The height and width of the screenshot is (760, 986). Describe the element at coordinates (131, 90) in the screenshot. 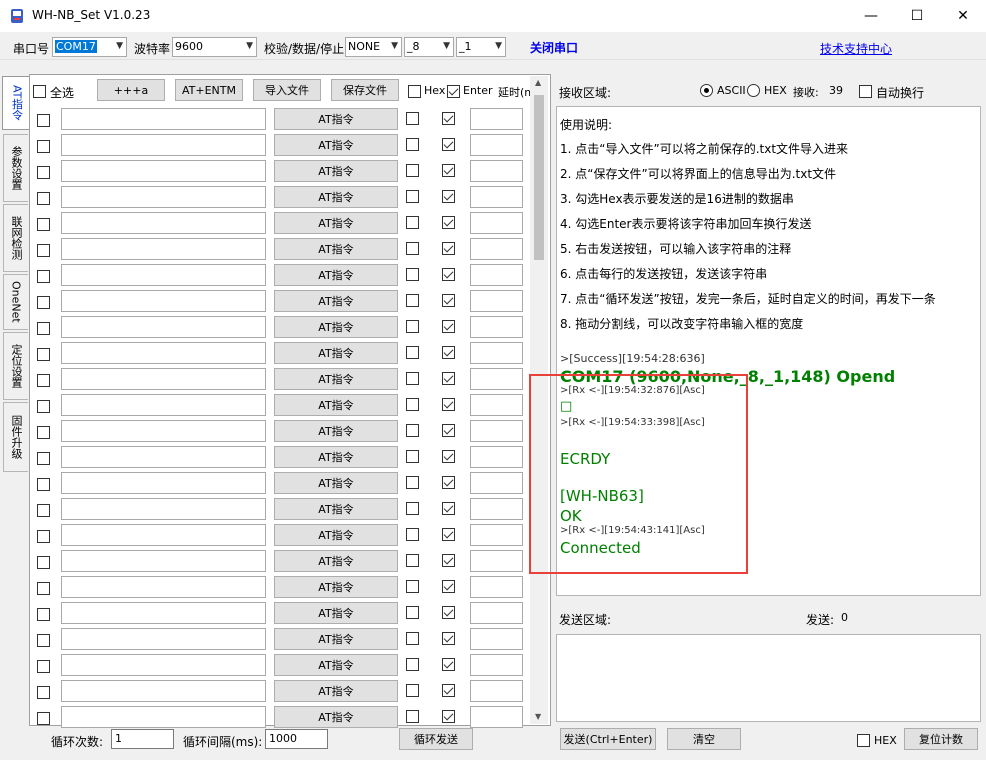

I see `plus-plus-plus-button: +++a` at that location.